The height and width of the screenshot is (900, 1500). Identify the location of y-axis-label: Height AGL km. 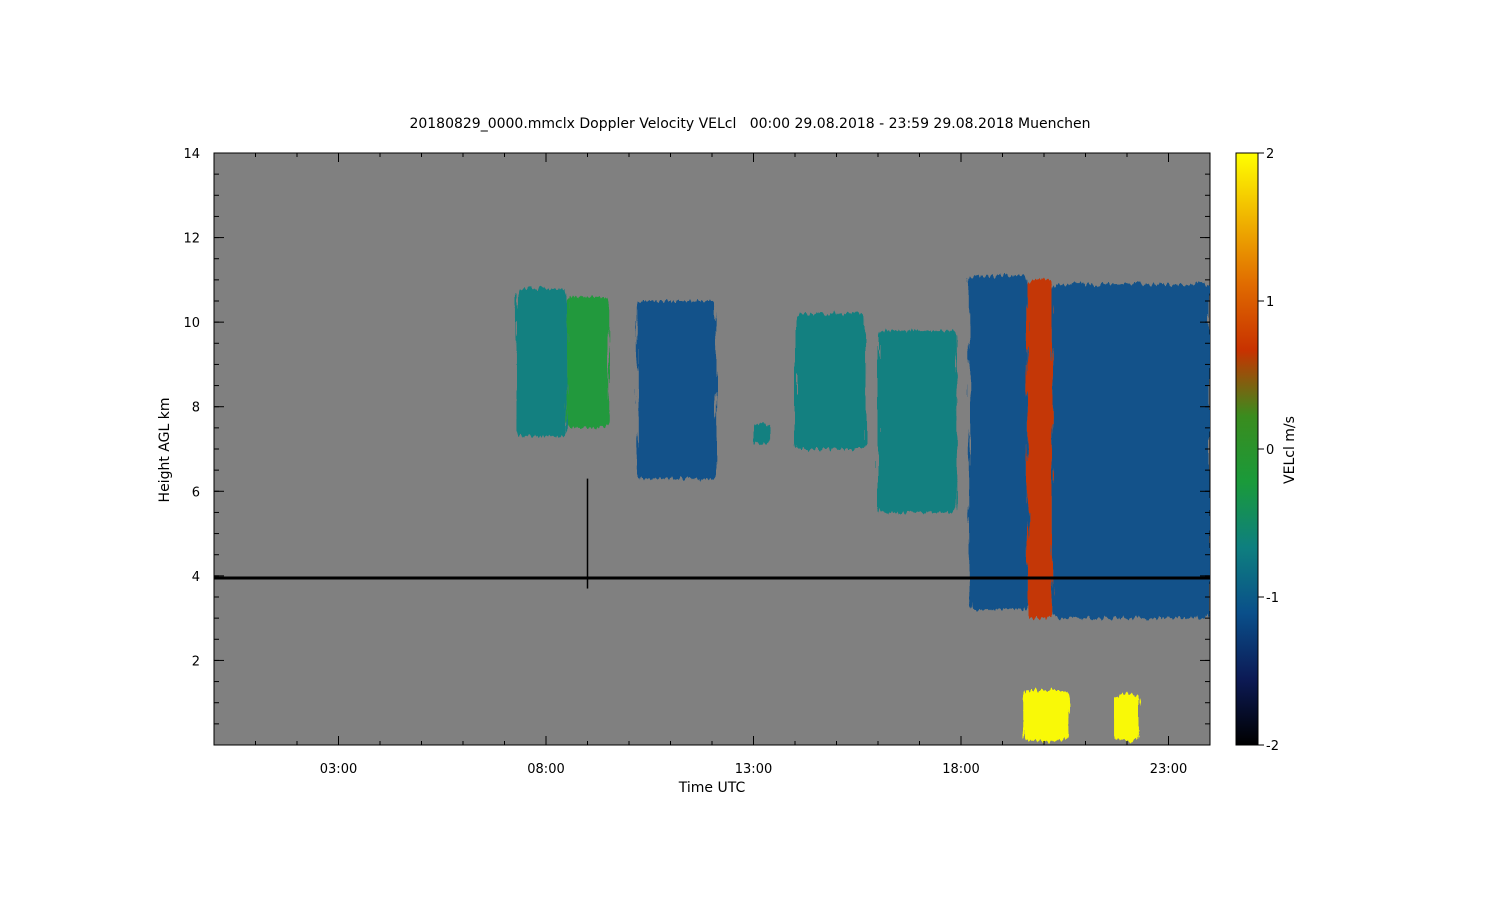
(165, 450).